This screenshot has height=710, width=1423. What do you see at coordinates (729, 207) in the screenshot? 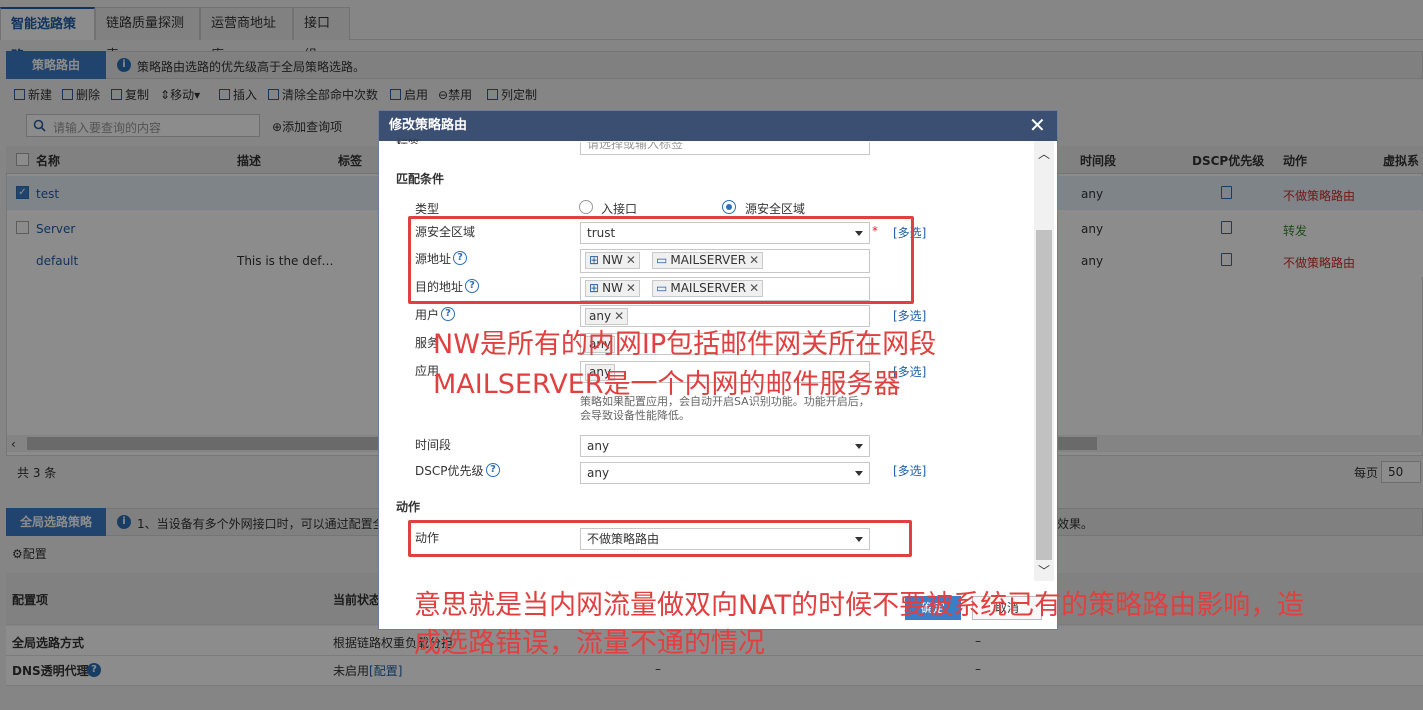
I see `radio-src-zone` at bounding box center [729, 207].